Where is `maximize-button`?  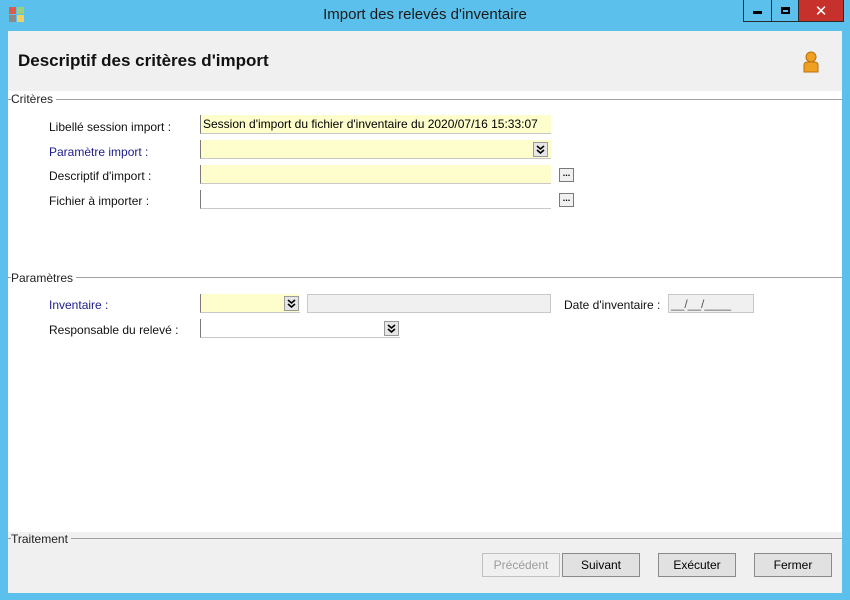 maximize-button is located at coordinates (785, 11).